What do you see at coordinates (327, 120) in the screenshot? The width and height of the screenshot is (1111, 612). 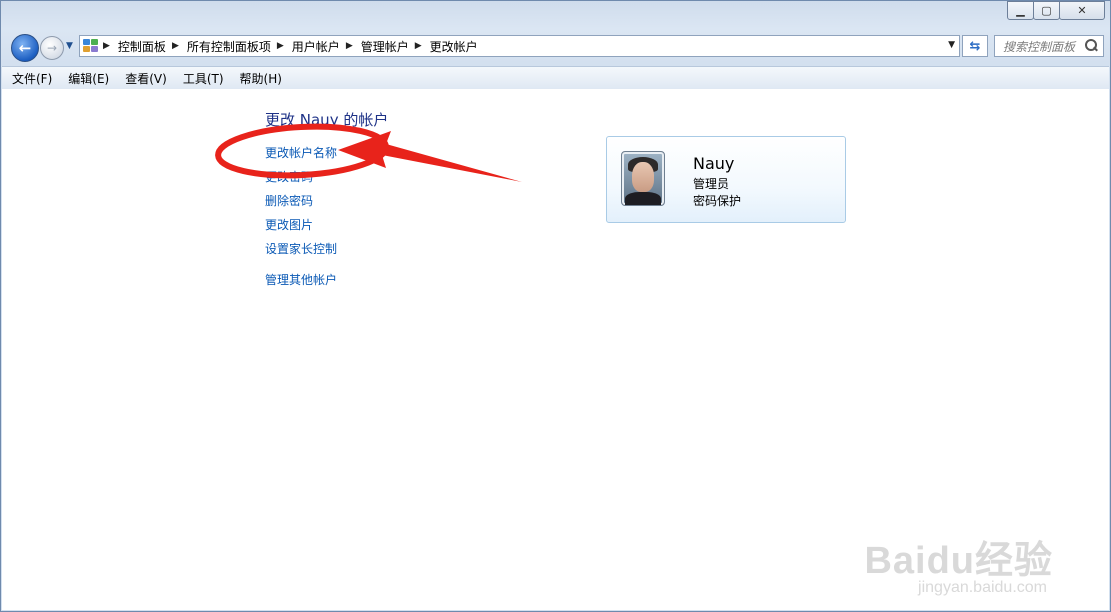 I see `page-title: 更改 Nauy 的帐户` at bounding box center [327, 120].